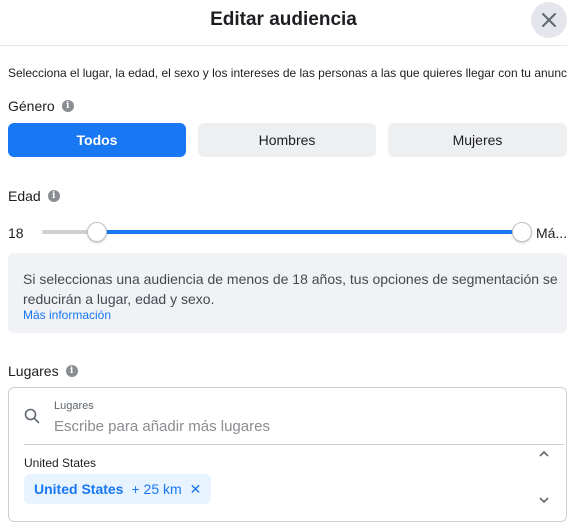 The width and height of the screenshot is (567, 530). I want to click on age-section-label: Edad i, so click(34, 196).